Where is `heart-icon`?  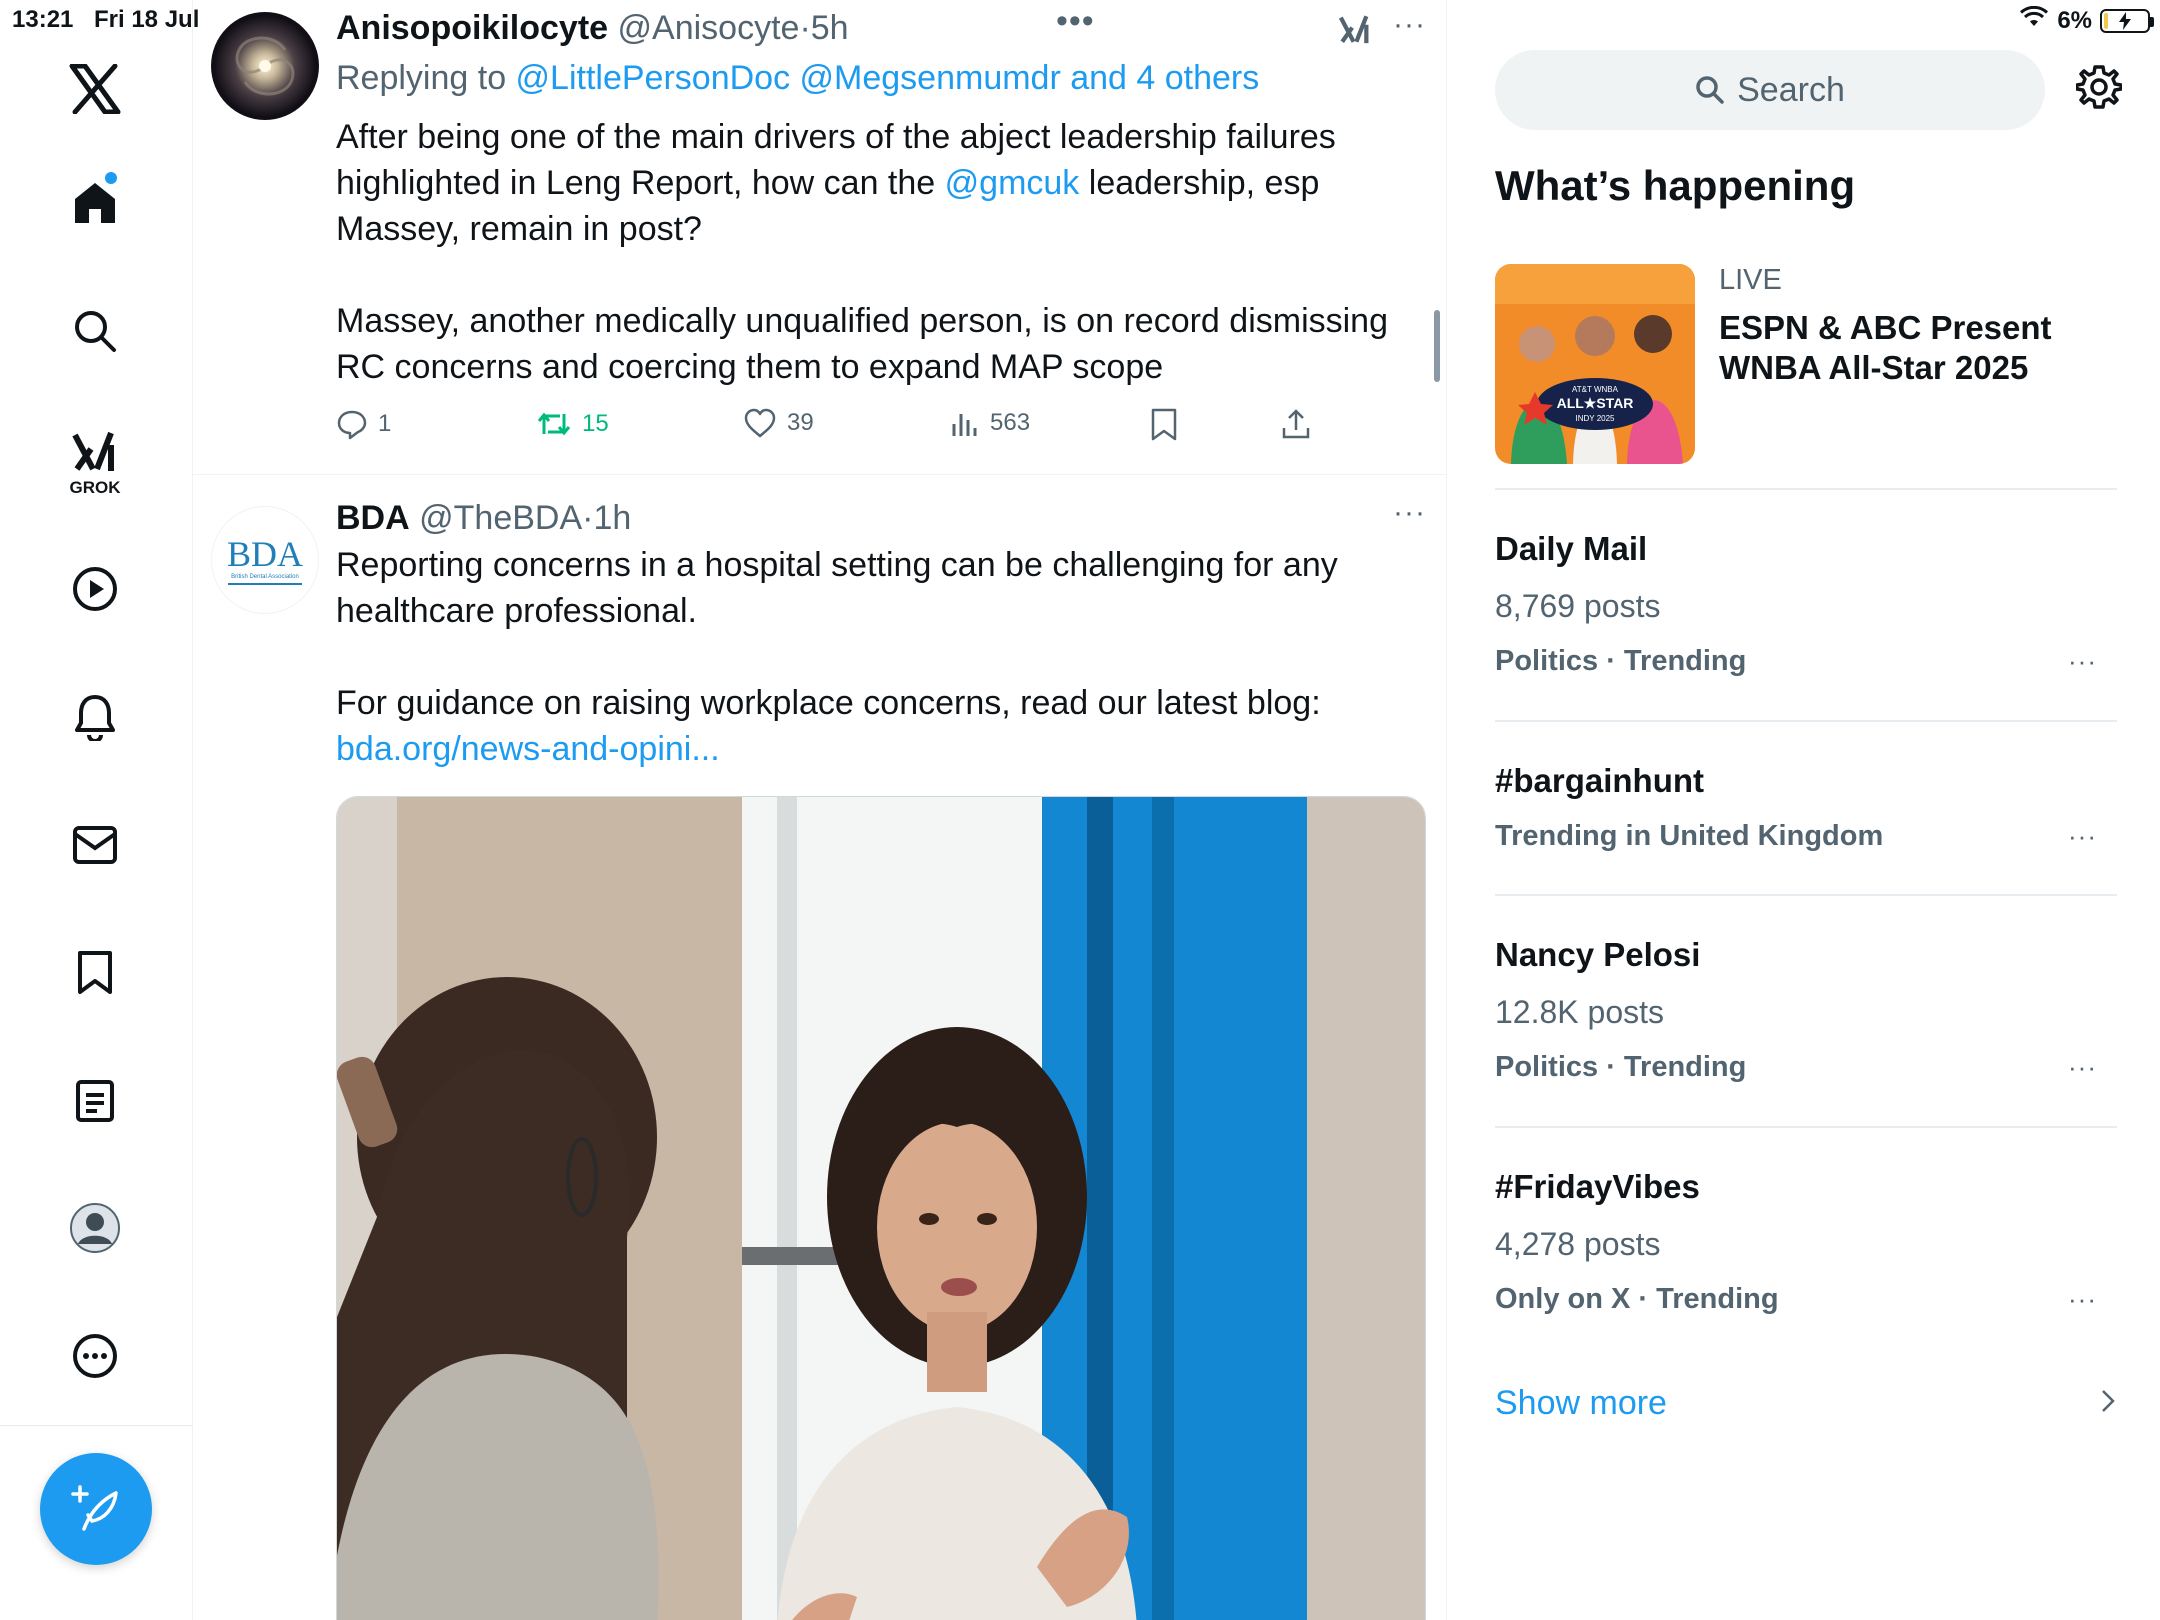
heart-icon is located at coordinates (760, 423).